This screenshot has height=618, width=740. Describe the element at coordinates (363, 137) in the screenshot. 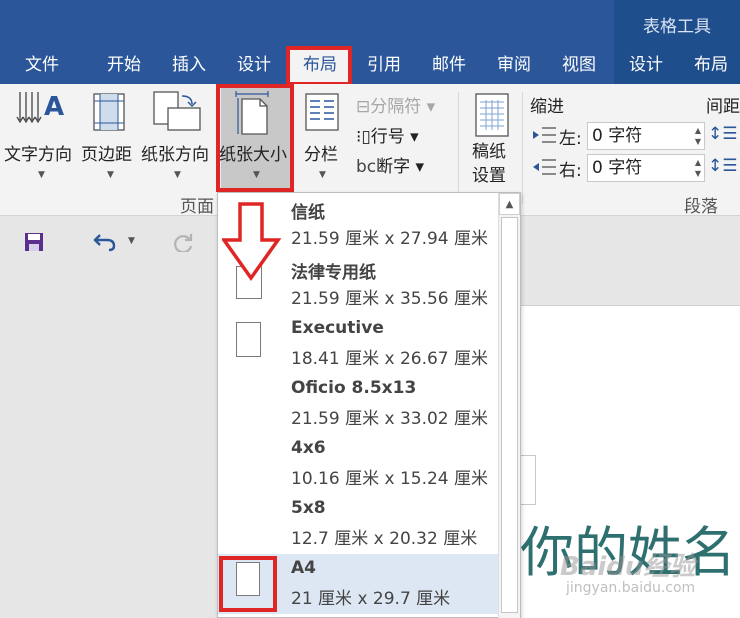

I see `line-numbers-icon: ⁝▯` at that location.